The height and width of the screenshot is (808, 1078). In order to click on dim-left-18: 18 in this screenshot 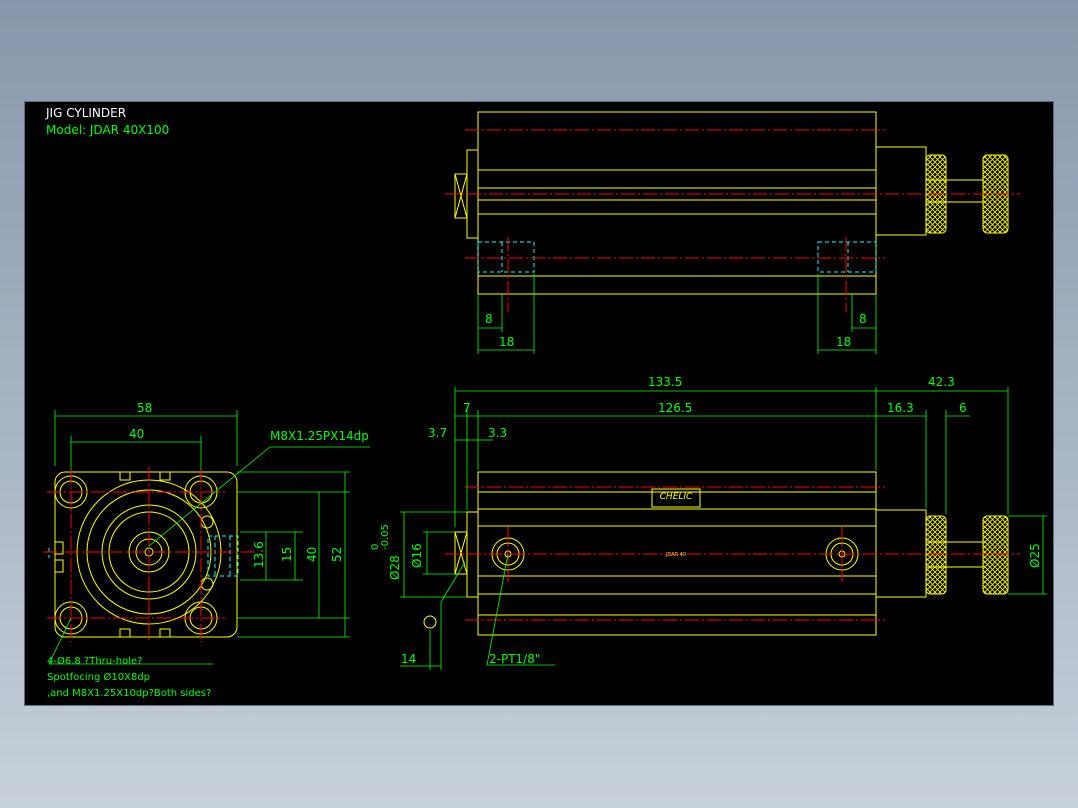, I will do `click(506, 342)`.